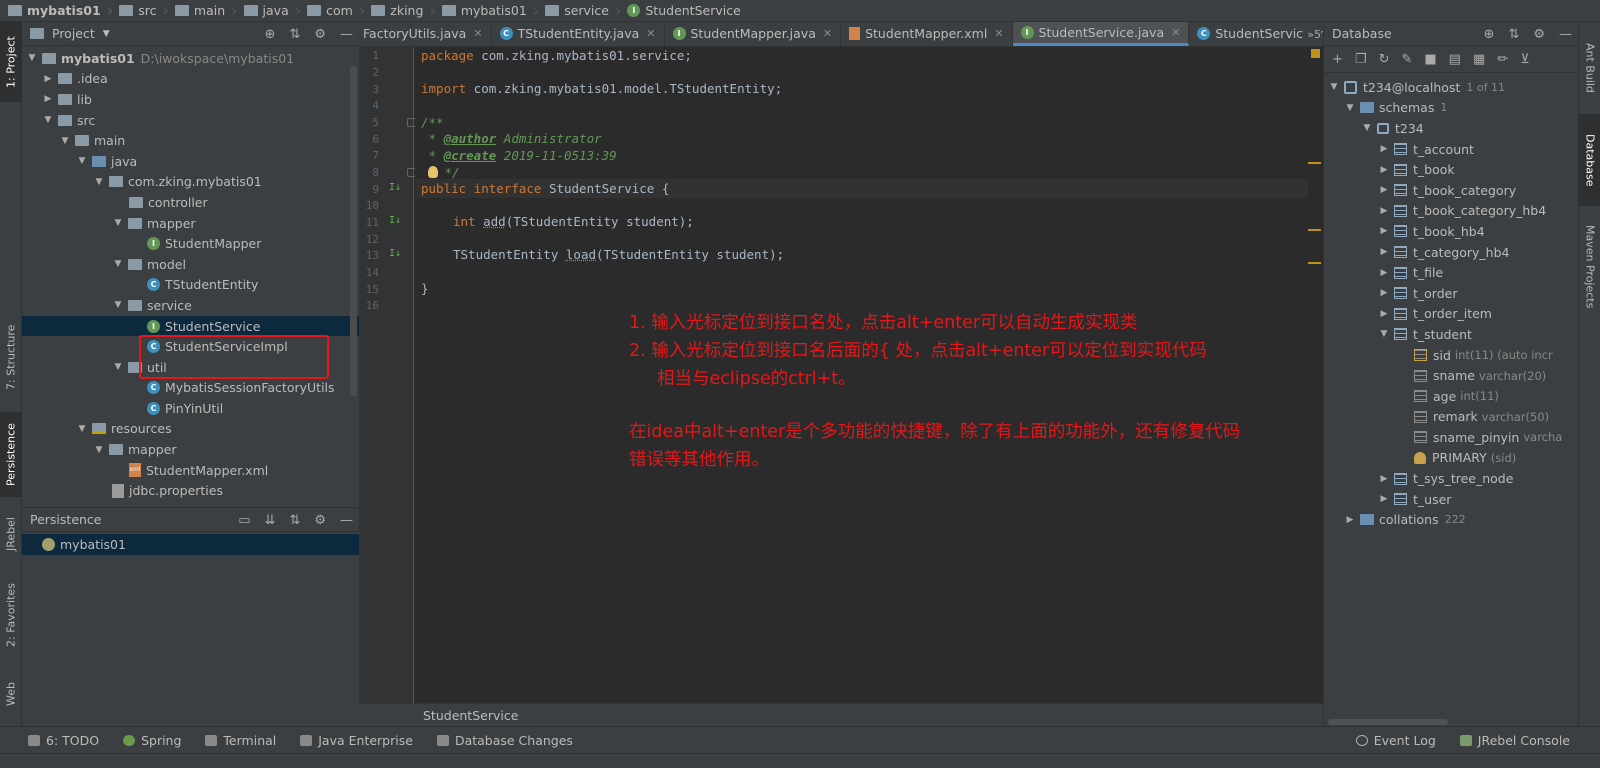 This screenshot has height=768, width=1600. Describe the element at coordinates (1451, 252) in the screenshot. I see `db-table: ▶ t_category_hb4` at that location.